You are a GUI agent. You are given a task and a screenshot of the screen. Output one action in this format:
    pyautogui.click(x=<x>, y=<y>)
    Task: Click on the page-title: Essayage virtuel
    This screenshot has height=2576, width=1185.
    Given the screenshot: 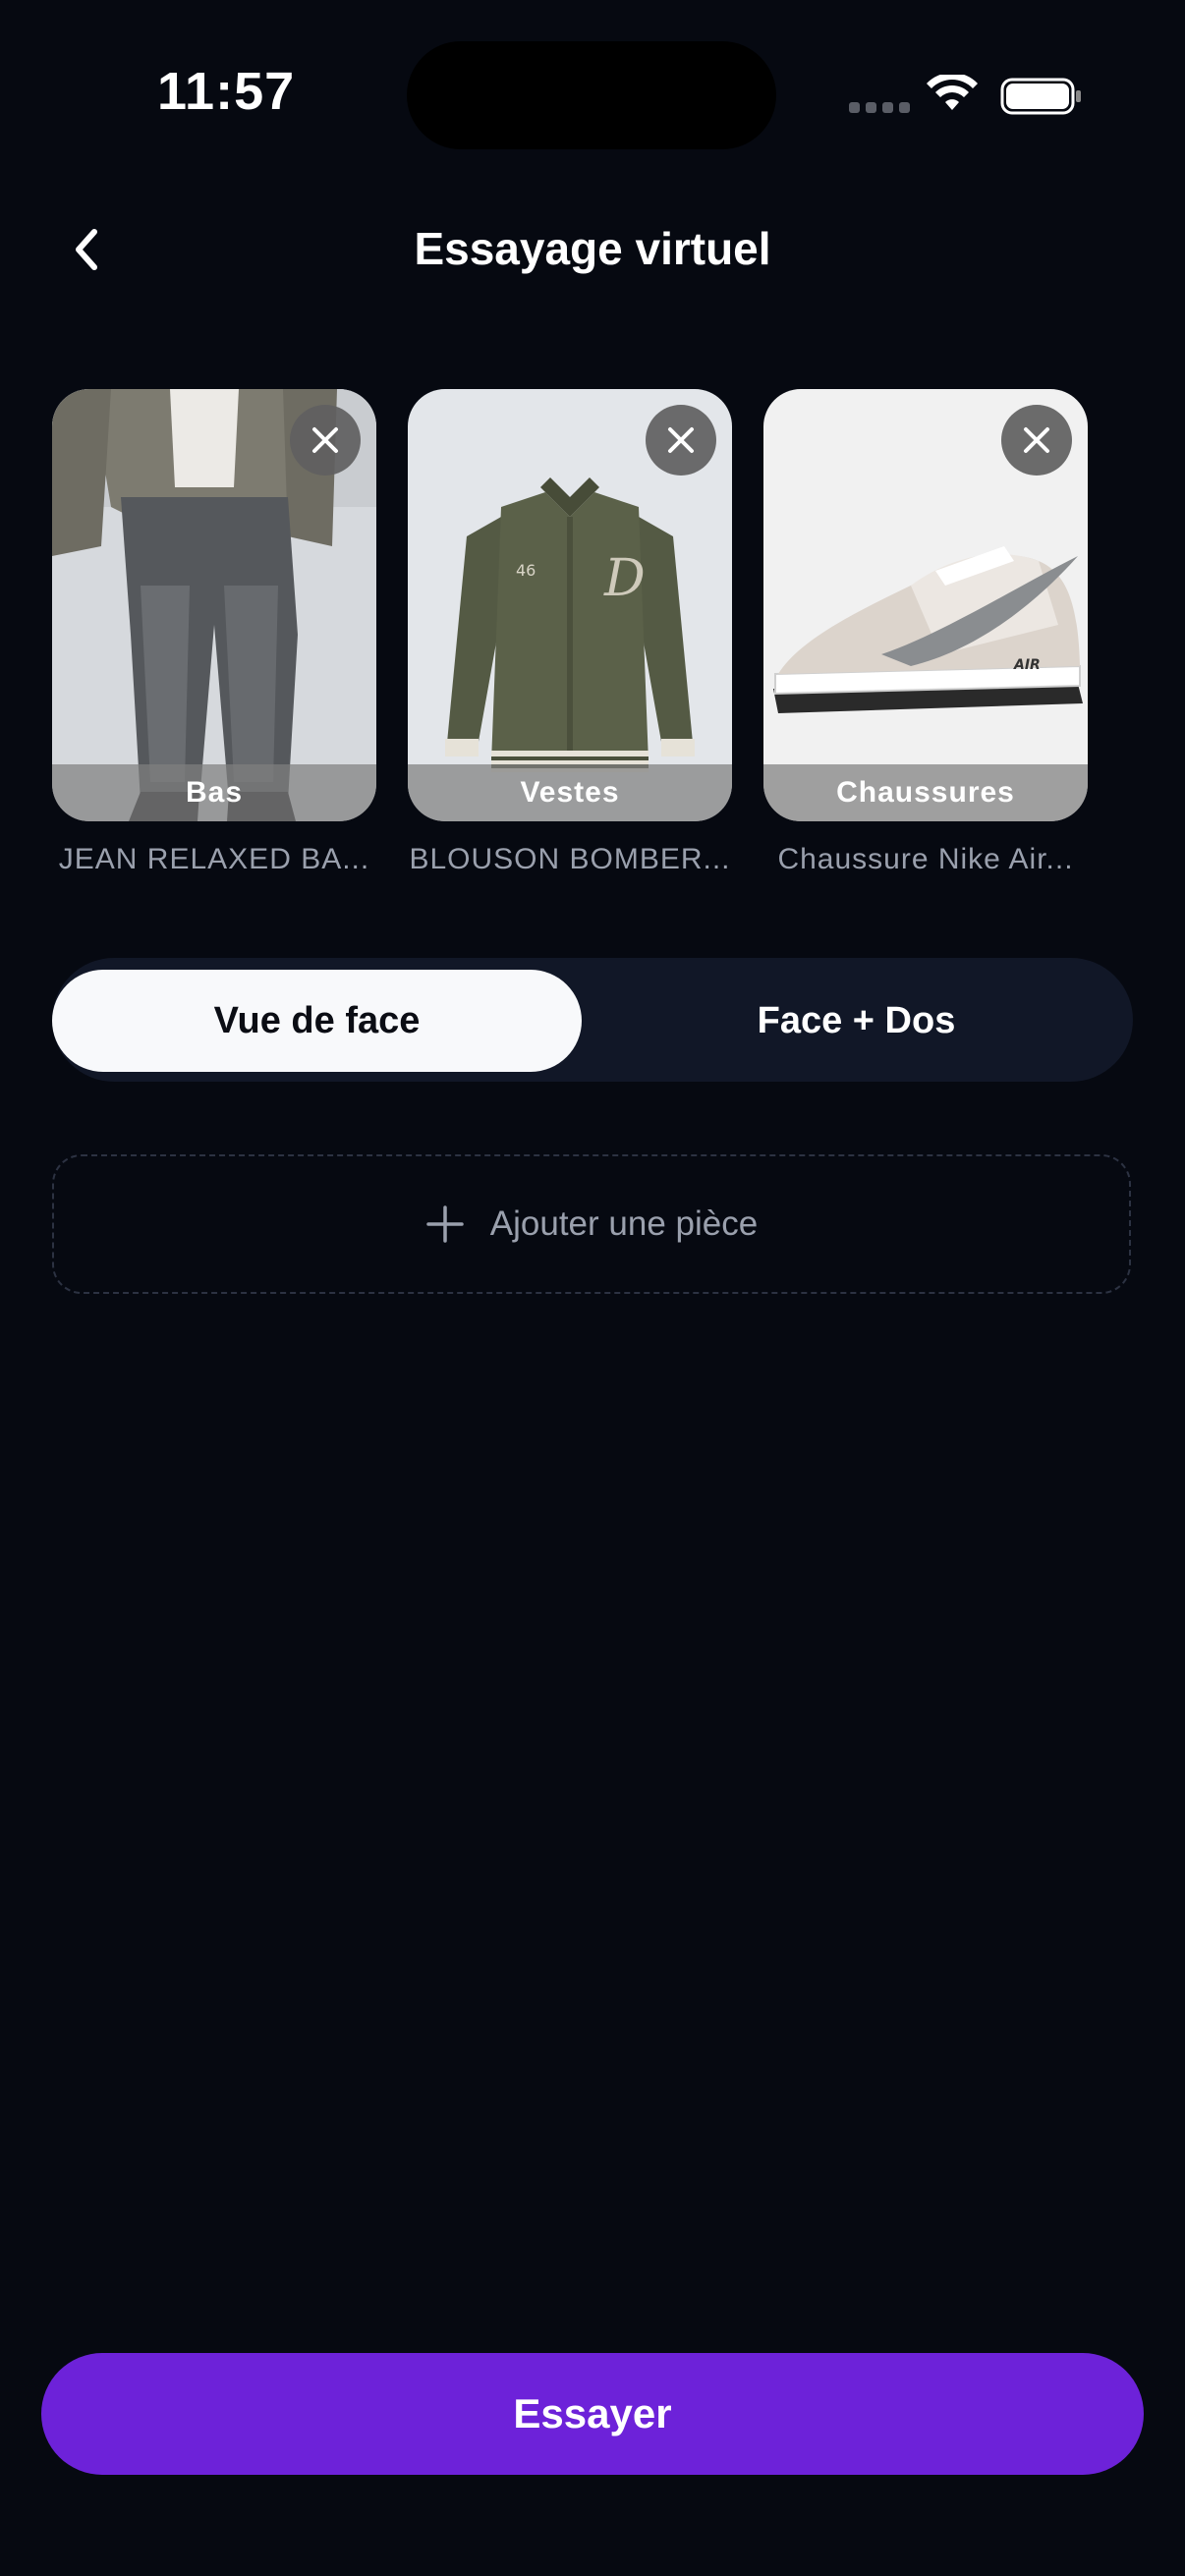 What is the action you would take?
    pyautogui.click(x=592, y=248)
    